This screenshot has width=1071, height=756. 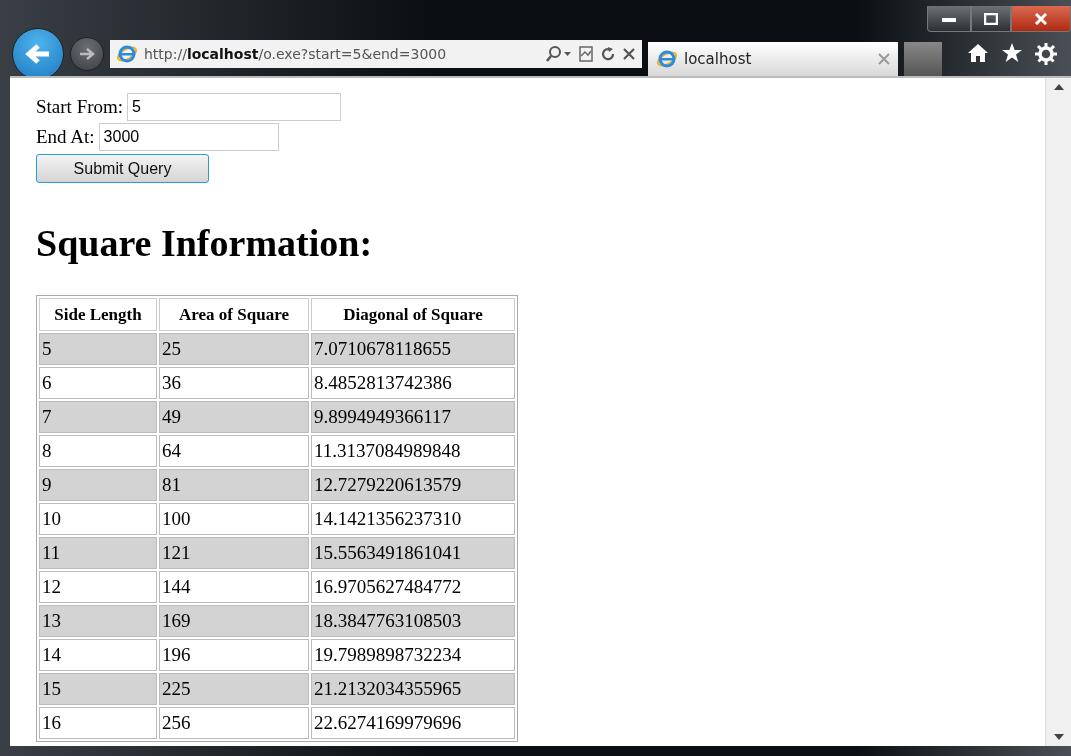 I want to click on table-cell: 13, so click(x=98, y=621).